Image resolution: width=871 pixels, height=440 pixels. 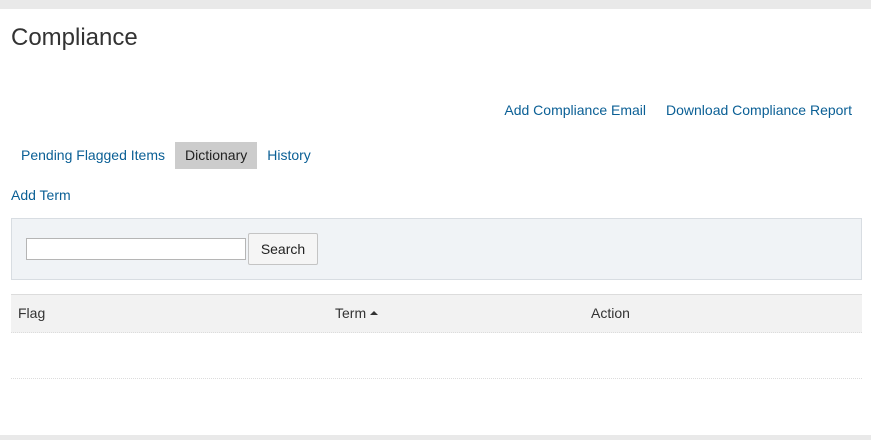 I want to click on tab-bar: Pending Flagged Items Dictionary History, so click(x=166, y=155).